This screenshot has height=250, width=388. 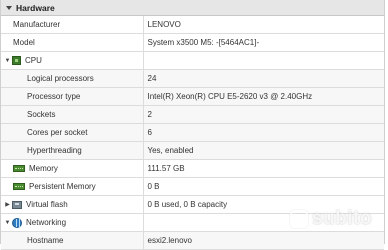 What do you see at coordinates (41, 115) in the screenshot?
I see `row-label: Sockets` at bounding box center [41, 115].